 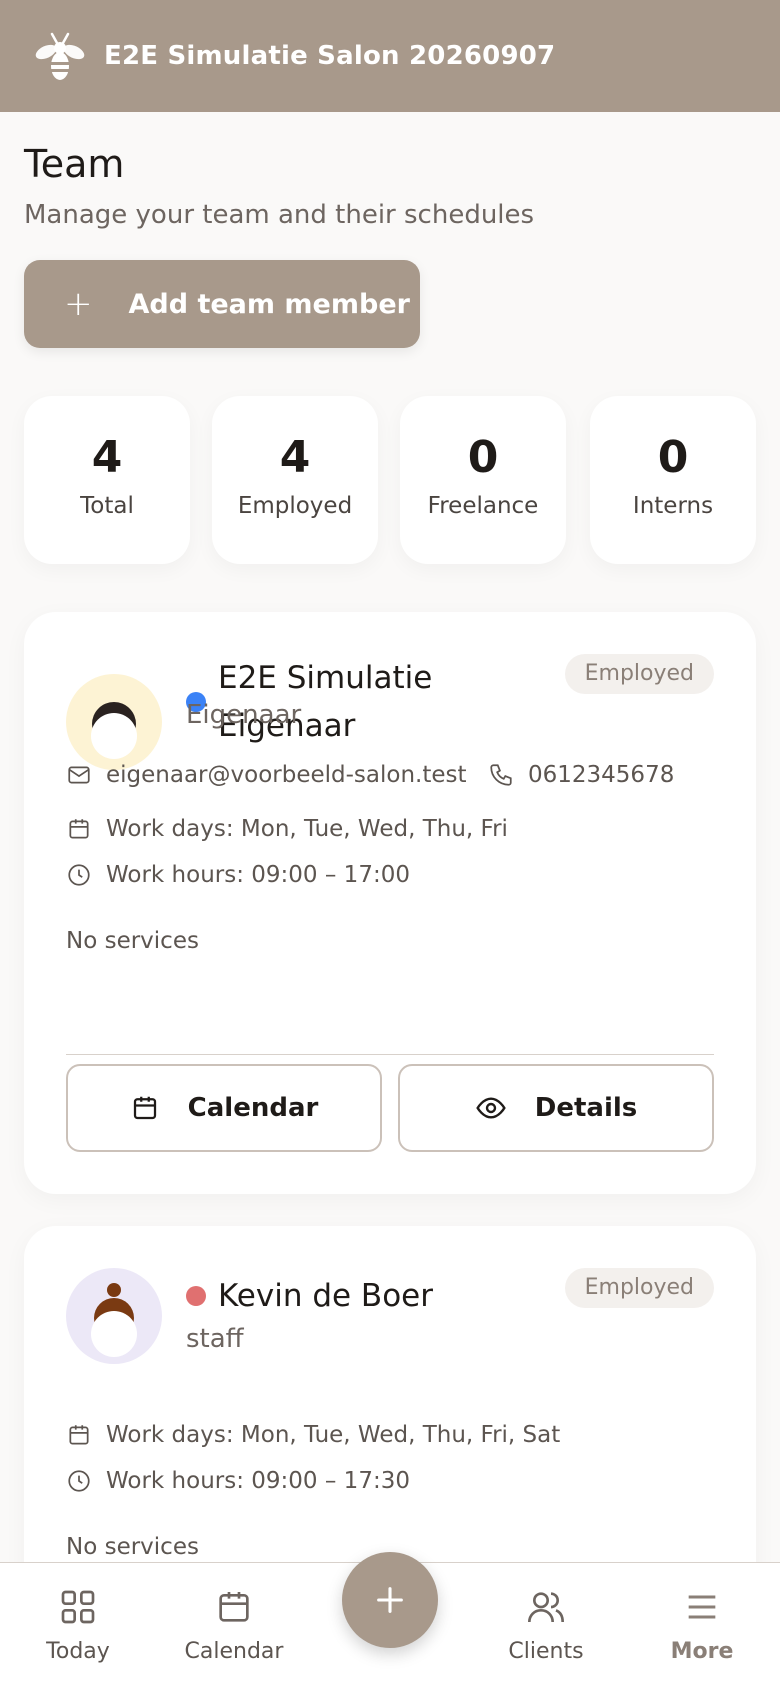 I want to click on work-hours: Work hours: 09:00 – 17:00, so click(x=258, y=875).